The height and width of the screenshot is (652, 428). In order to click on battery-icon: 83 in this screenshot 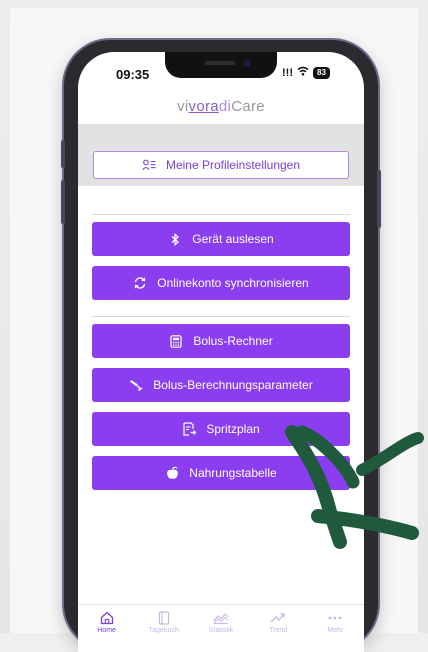, I will do `click(321, 72)`.